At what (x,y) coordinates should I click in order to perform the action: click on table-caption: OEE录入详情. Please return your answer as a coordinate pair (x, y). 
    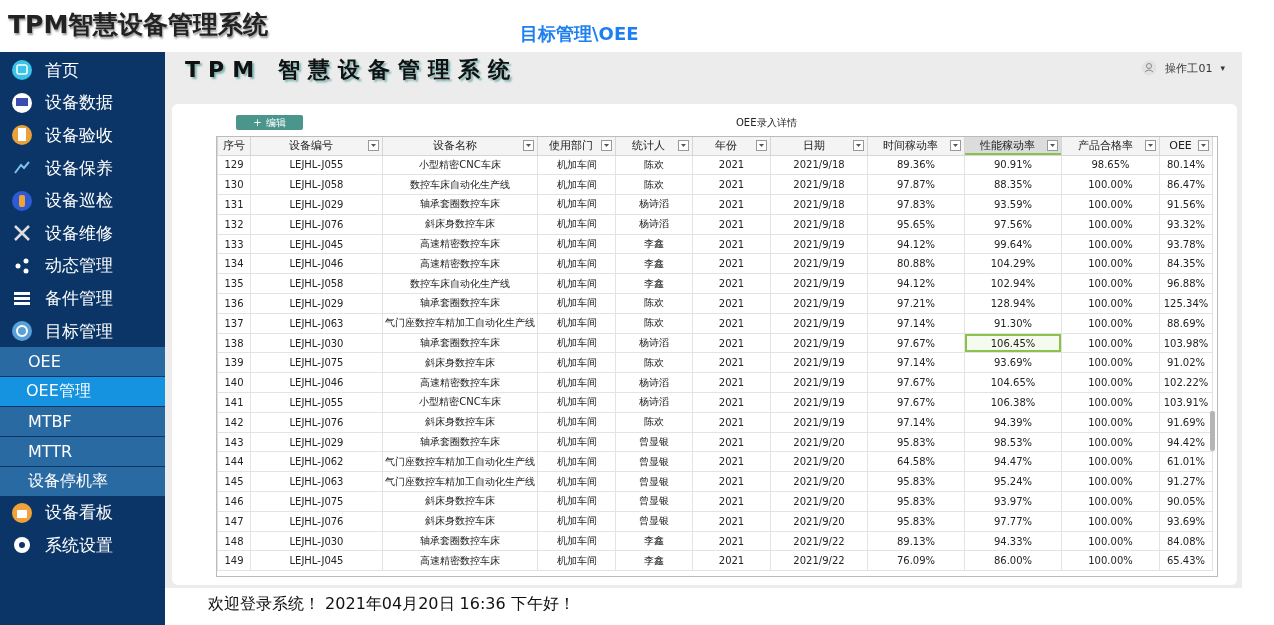
    Looking at the image, I should click on (766, 122).